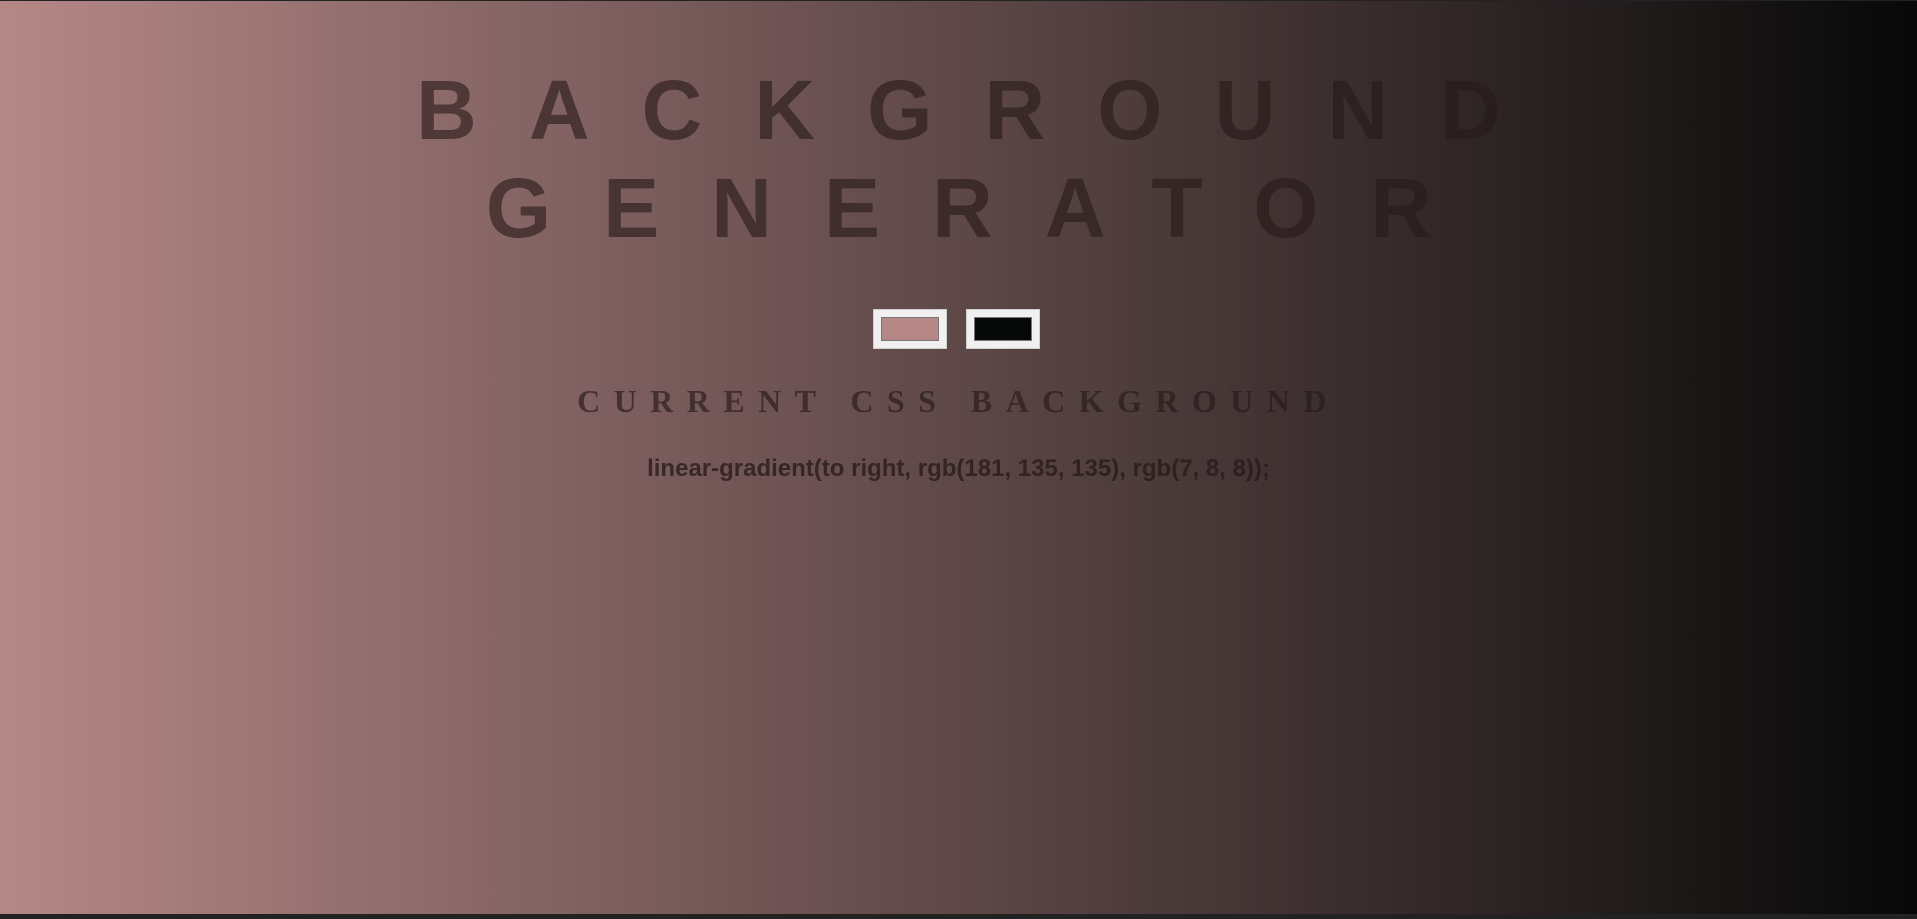  I want to click on color-input-1-swatch, so click(910, 329).